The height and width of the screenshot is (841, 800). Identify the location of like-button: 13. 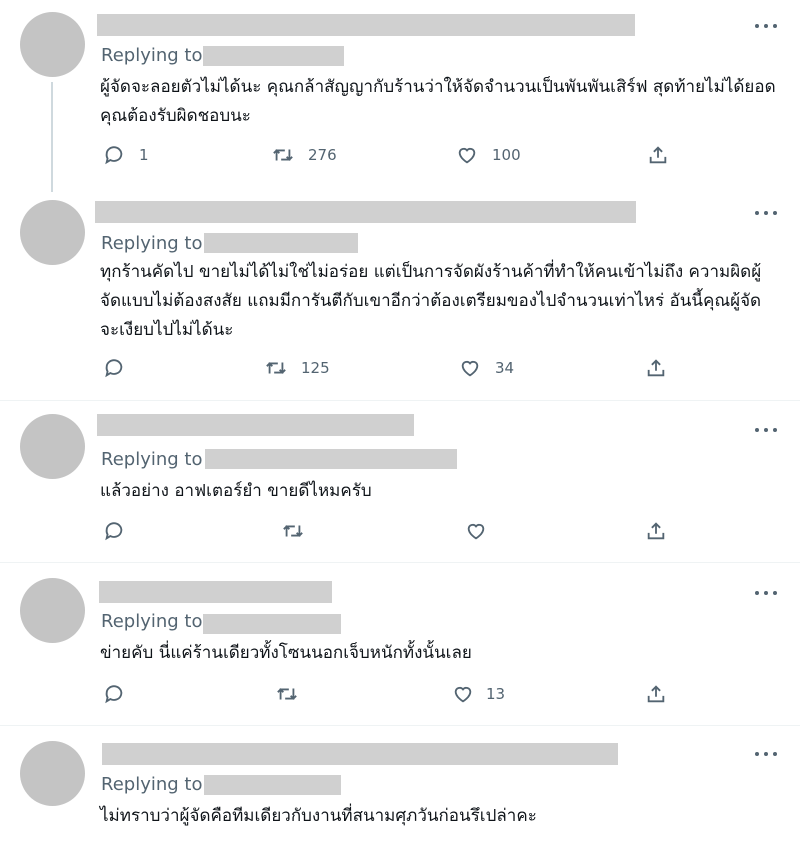
(478, 694).